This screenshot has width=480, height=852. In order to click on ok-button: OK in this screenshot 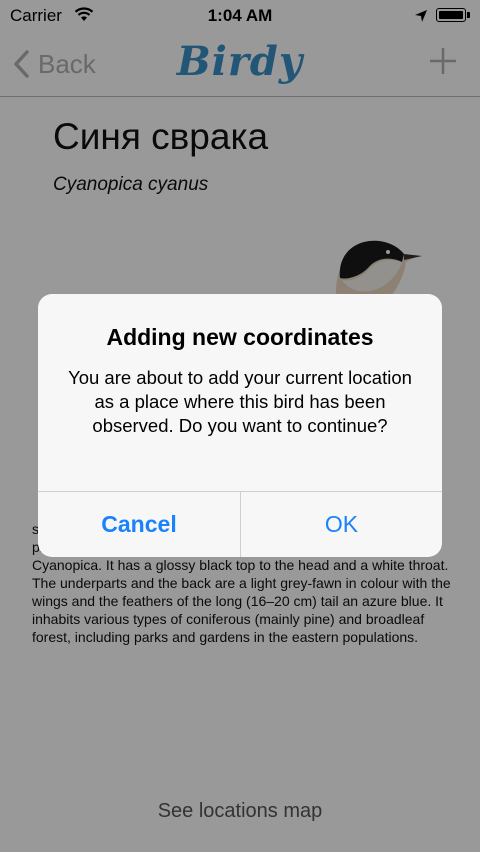, I will do `click(341, 524)`.